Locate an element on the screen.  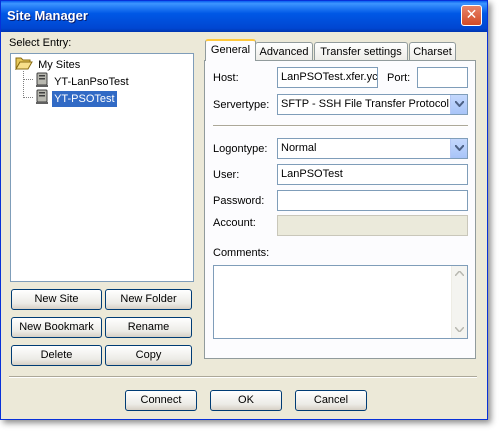
connect-button: Connect is located at coordinates (161, 400).